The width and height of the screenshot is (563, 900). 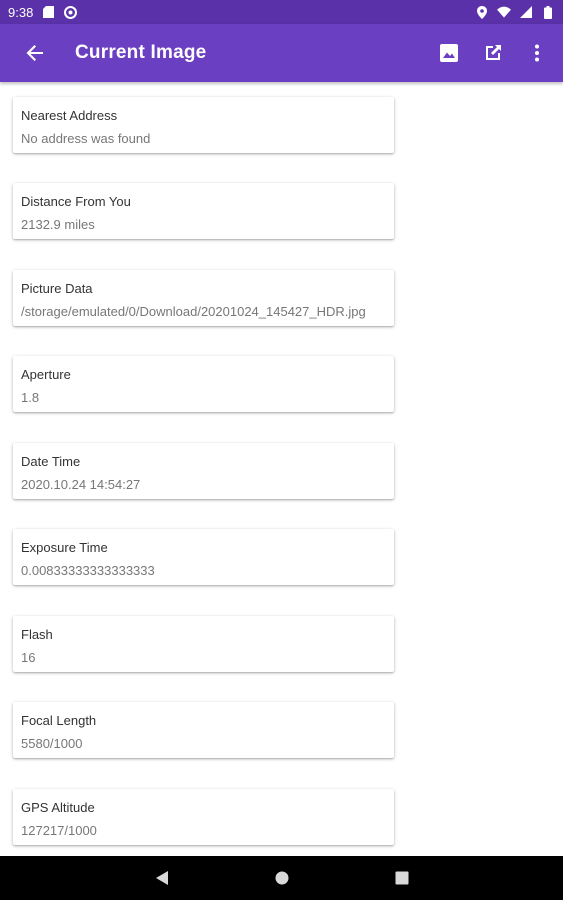 I want to click on nav-back-icon, so click(x=161, y=878).